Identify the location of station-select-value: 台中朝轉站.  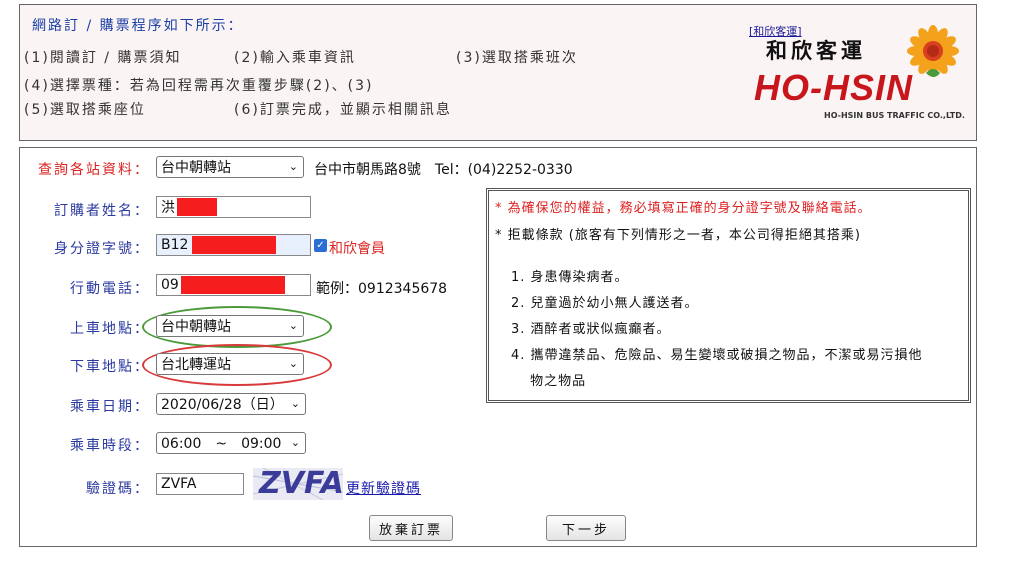
(196, 168).